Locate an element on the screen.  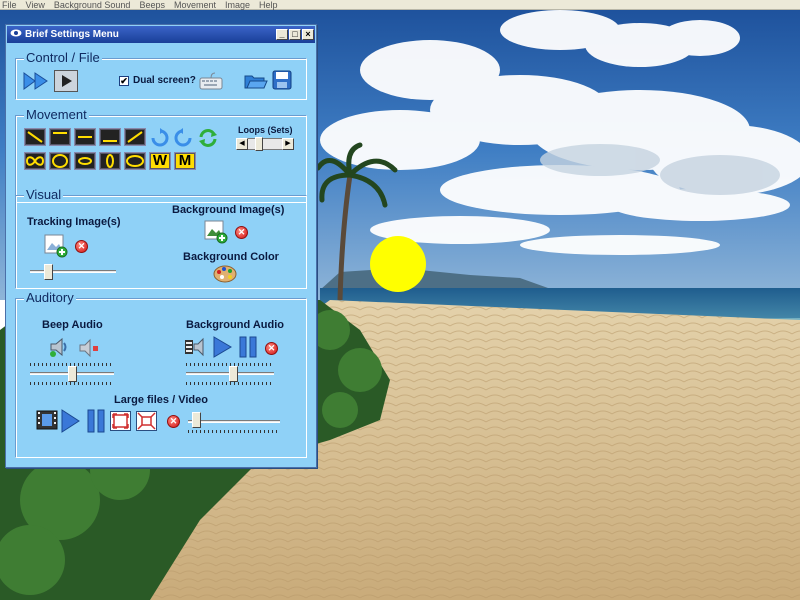
add-background-image-icon is located at coordinates (216, 233).